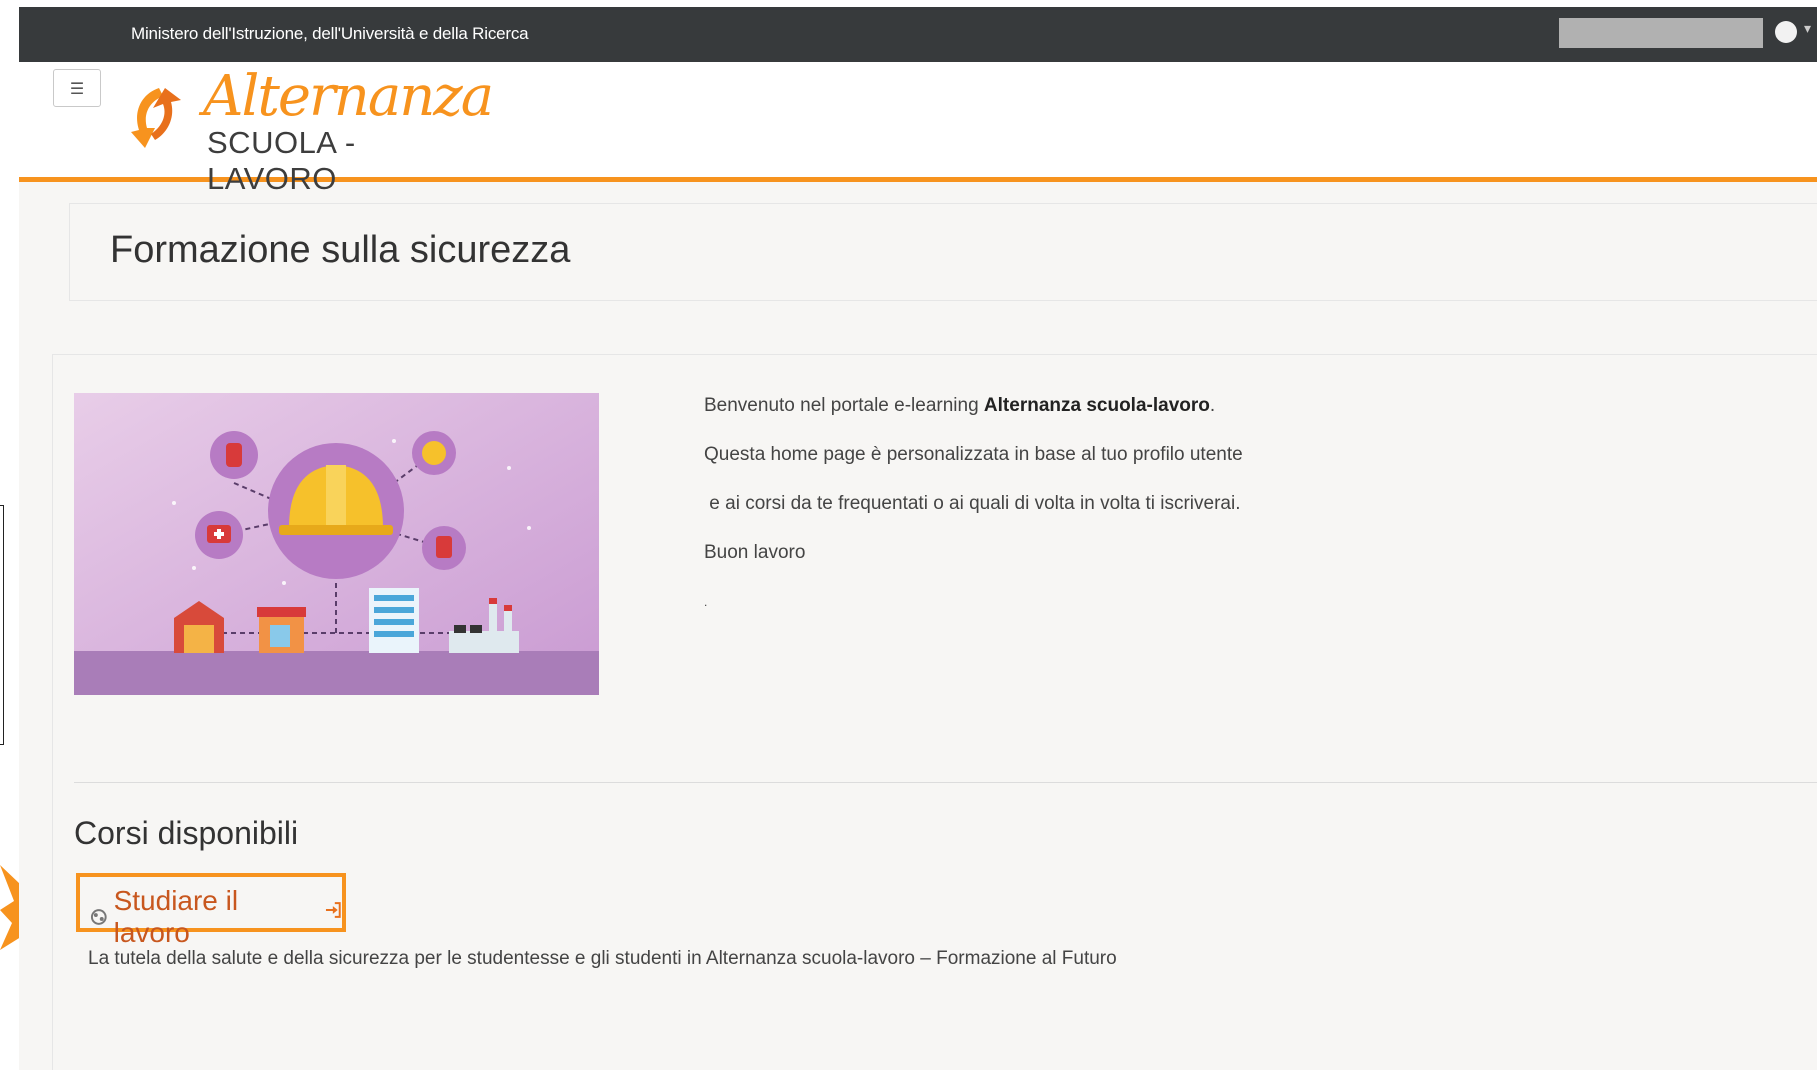 The height and width of the screenshot is (1070, 1817). I want to click on user-avatar, so click(1786, 32).